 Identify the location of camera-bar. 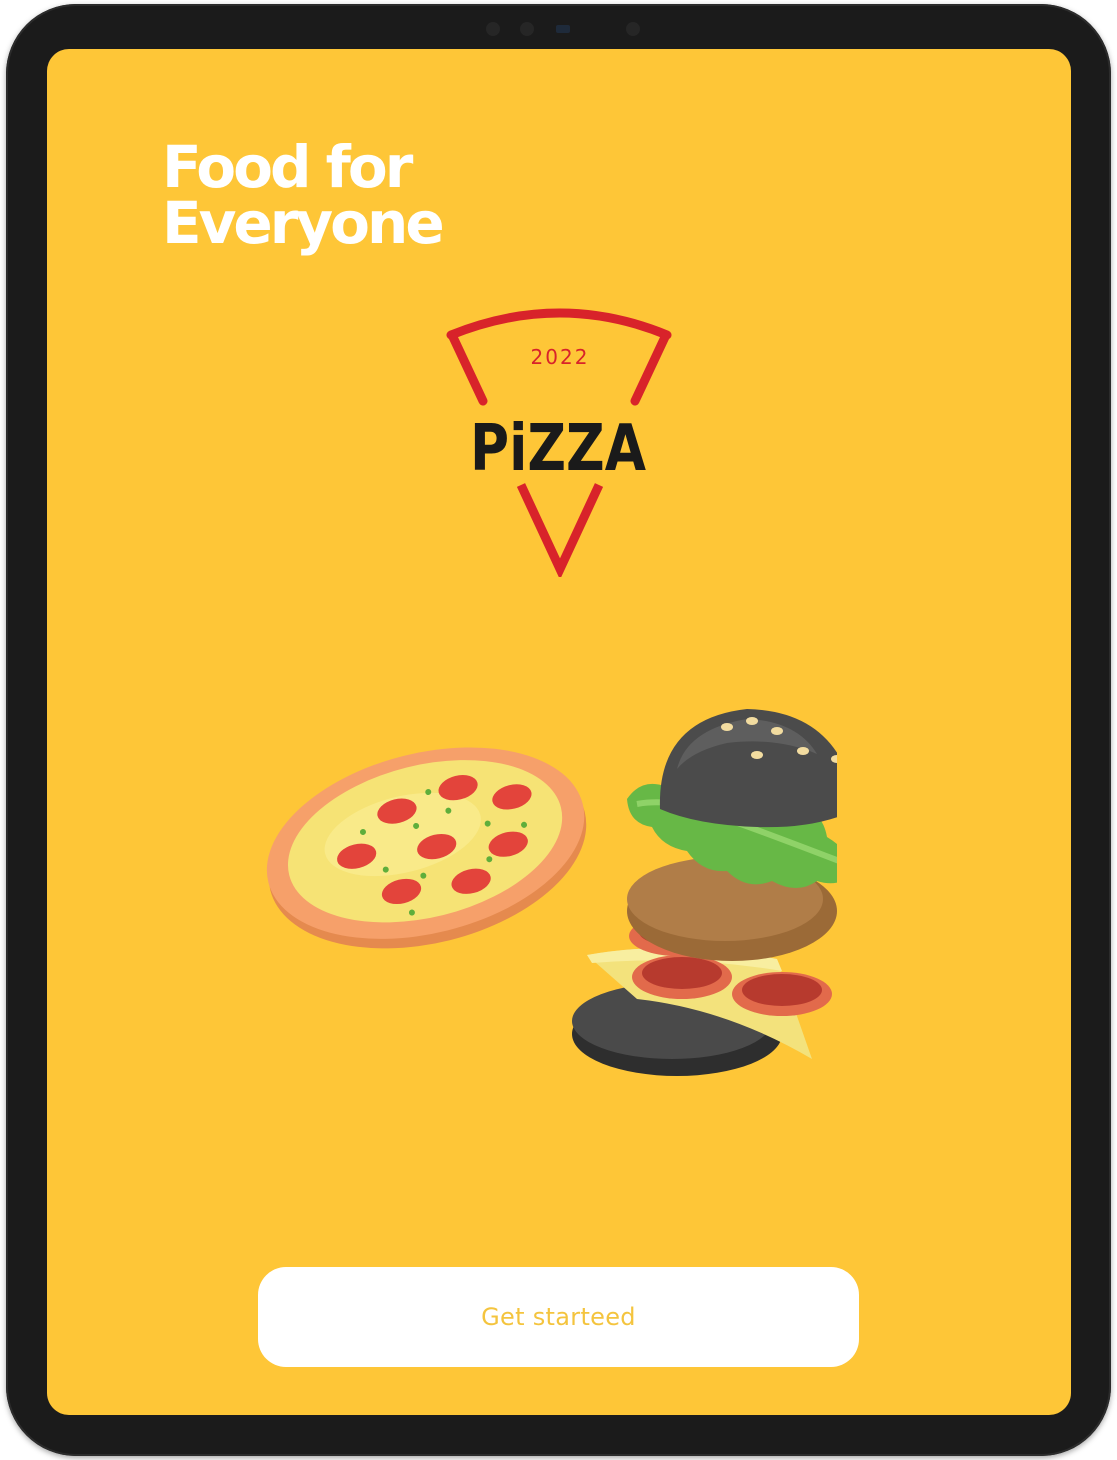
(561, 29).